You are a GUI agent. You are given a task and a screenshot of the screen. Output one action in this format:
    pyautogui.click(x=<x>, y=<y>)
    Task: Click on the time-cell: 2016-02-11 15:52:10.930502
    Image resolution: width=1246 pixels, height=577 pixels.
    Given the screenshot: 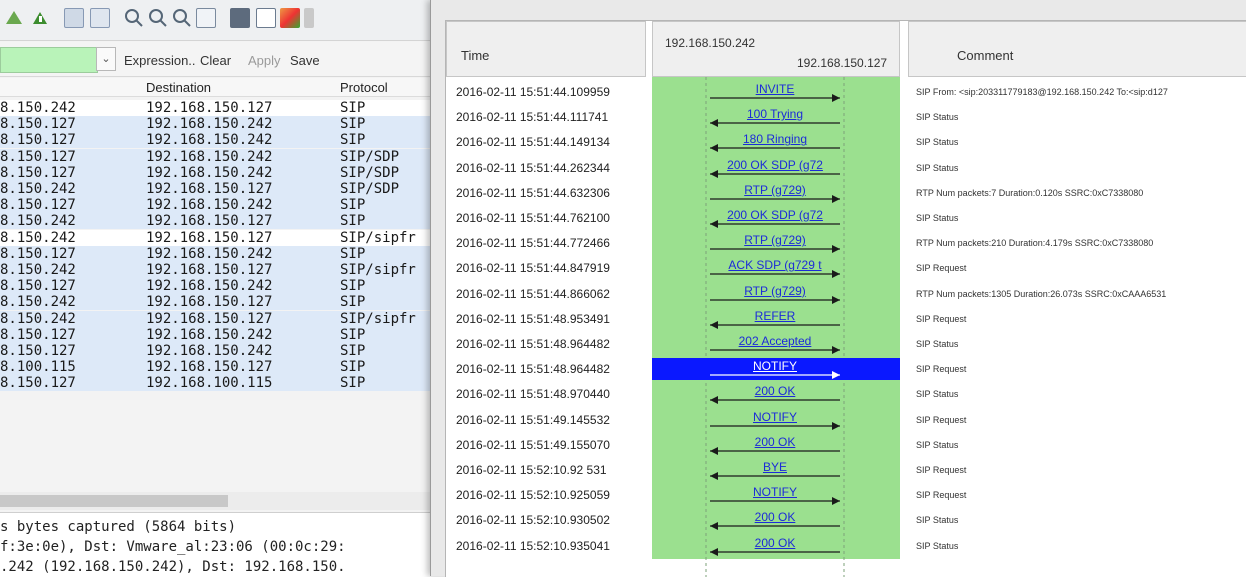 What is the action you would take?
    pyautogui.click(x=551, y=520)
    